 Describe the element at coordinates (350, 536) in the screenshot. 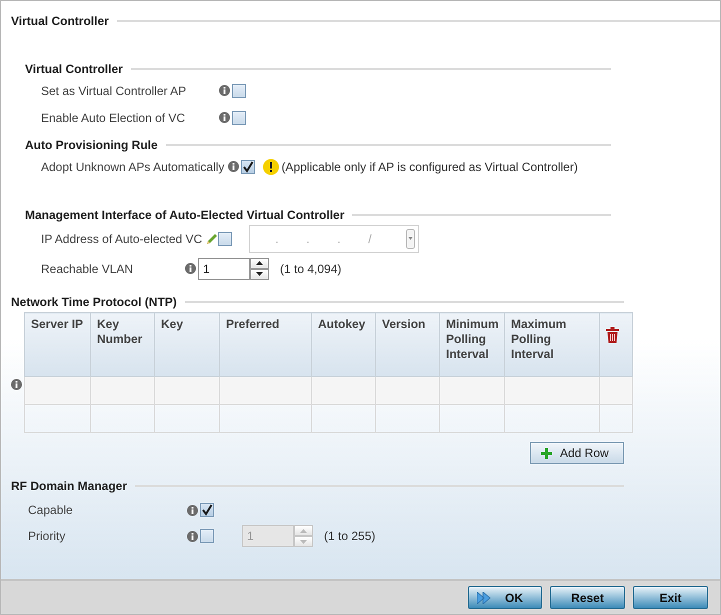

I see `range-hint: (1 to 255)` at that location.